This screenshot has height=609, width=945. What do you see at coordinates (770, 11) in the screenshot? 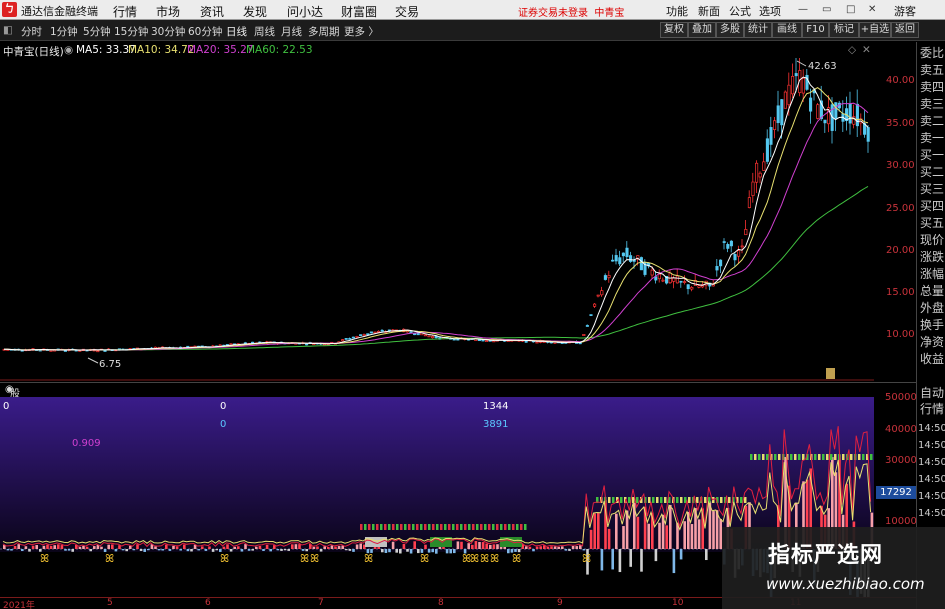
I see `options-button: 选项` at bounding box center [770, 11].